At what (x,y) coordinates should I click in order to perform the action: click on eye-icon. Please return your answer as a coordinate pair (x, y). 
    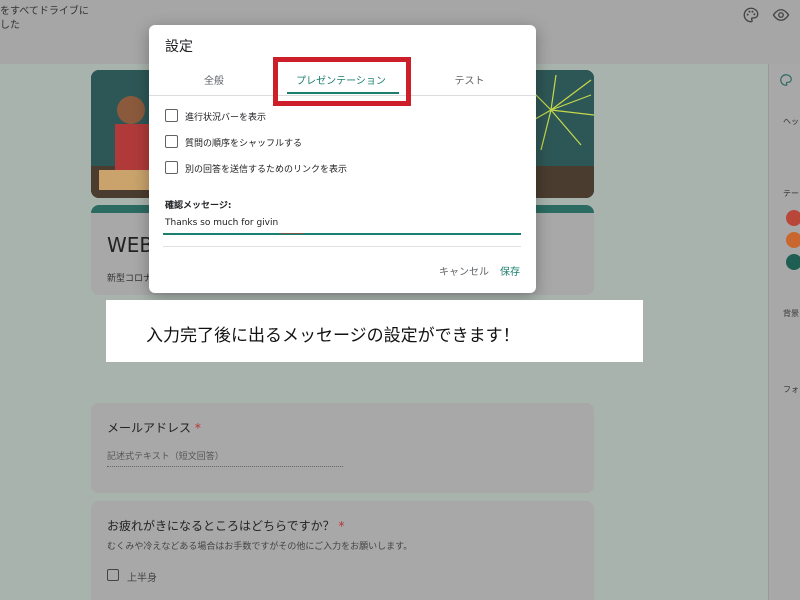
    Looking at the image, I should click on (781, 15).